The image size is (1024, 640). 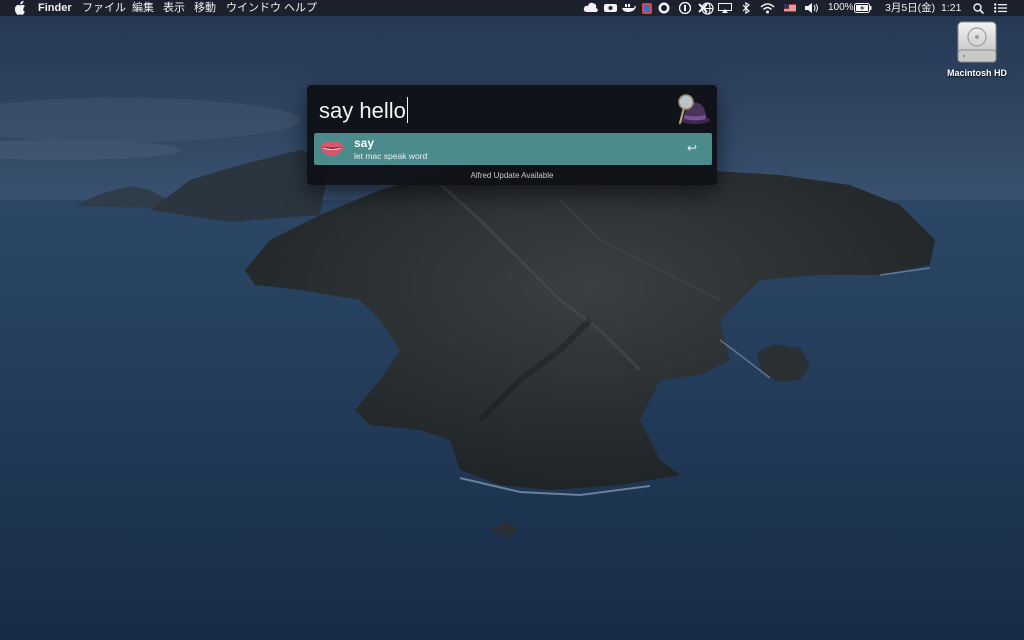 What do you see at coordinates (143, 8) in the screenshot?
I see `menu-edit: 編集` at bounding box center [143, 8].